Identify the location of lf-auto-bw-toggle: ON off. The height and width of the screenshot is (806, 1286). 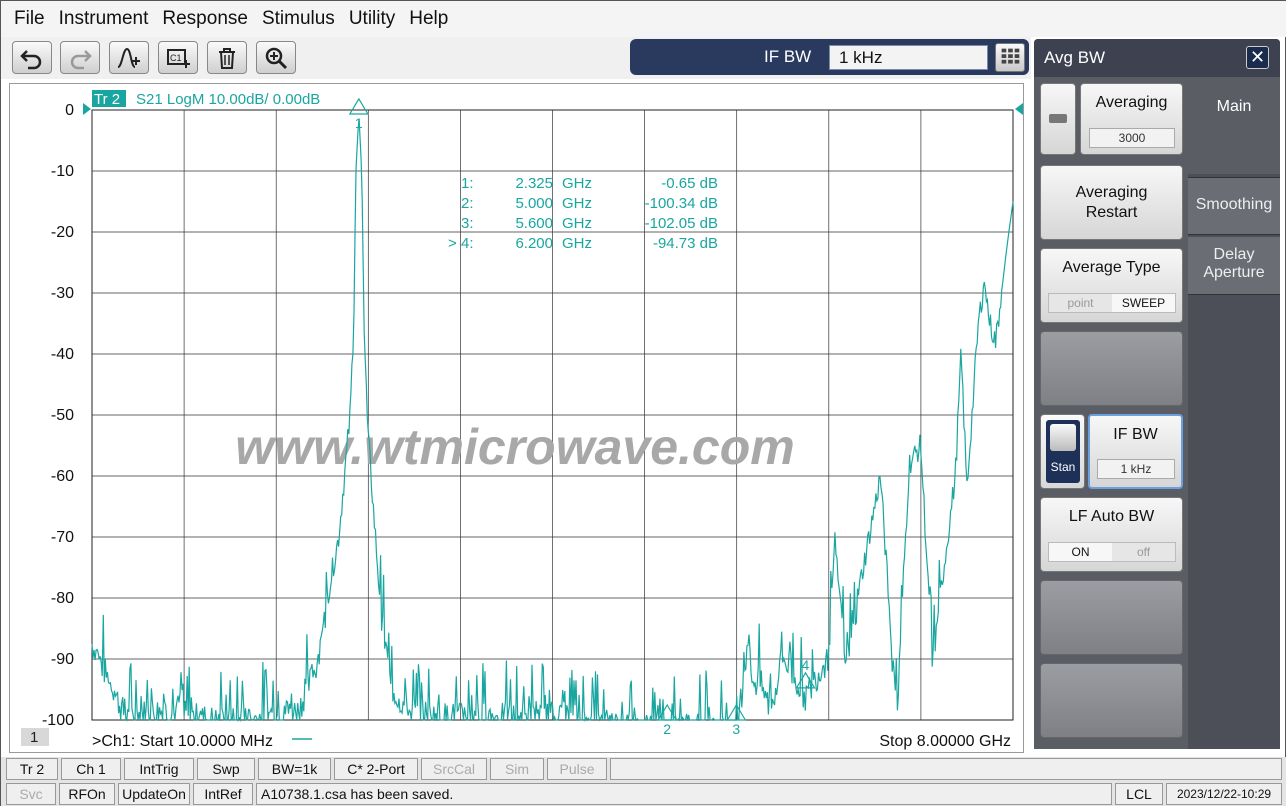
(1112, 552).